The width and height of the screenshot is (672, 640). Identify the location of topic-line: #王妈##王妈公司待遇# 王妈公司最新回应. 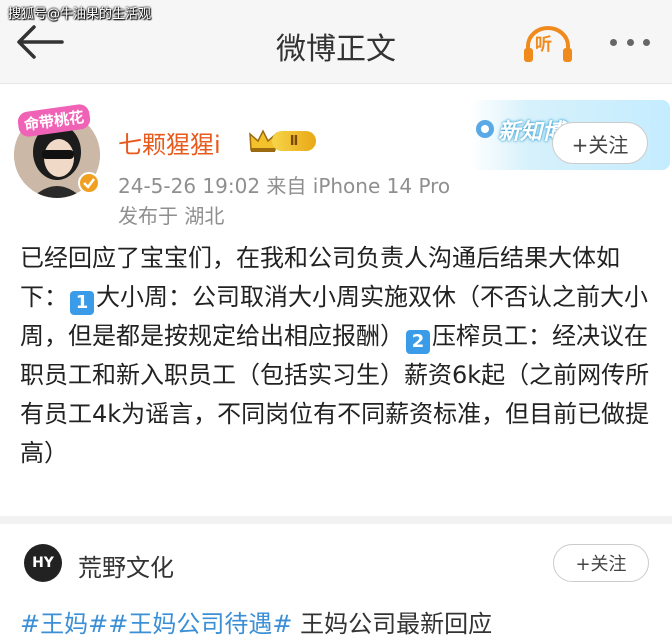
(256, 621).